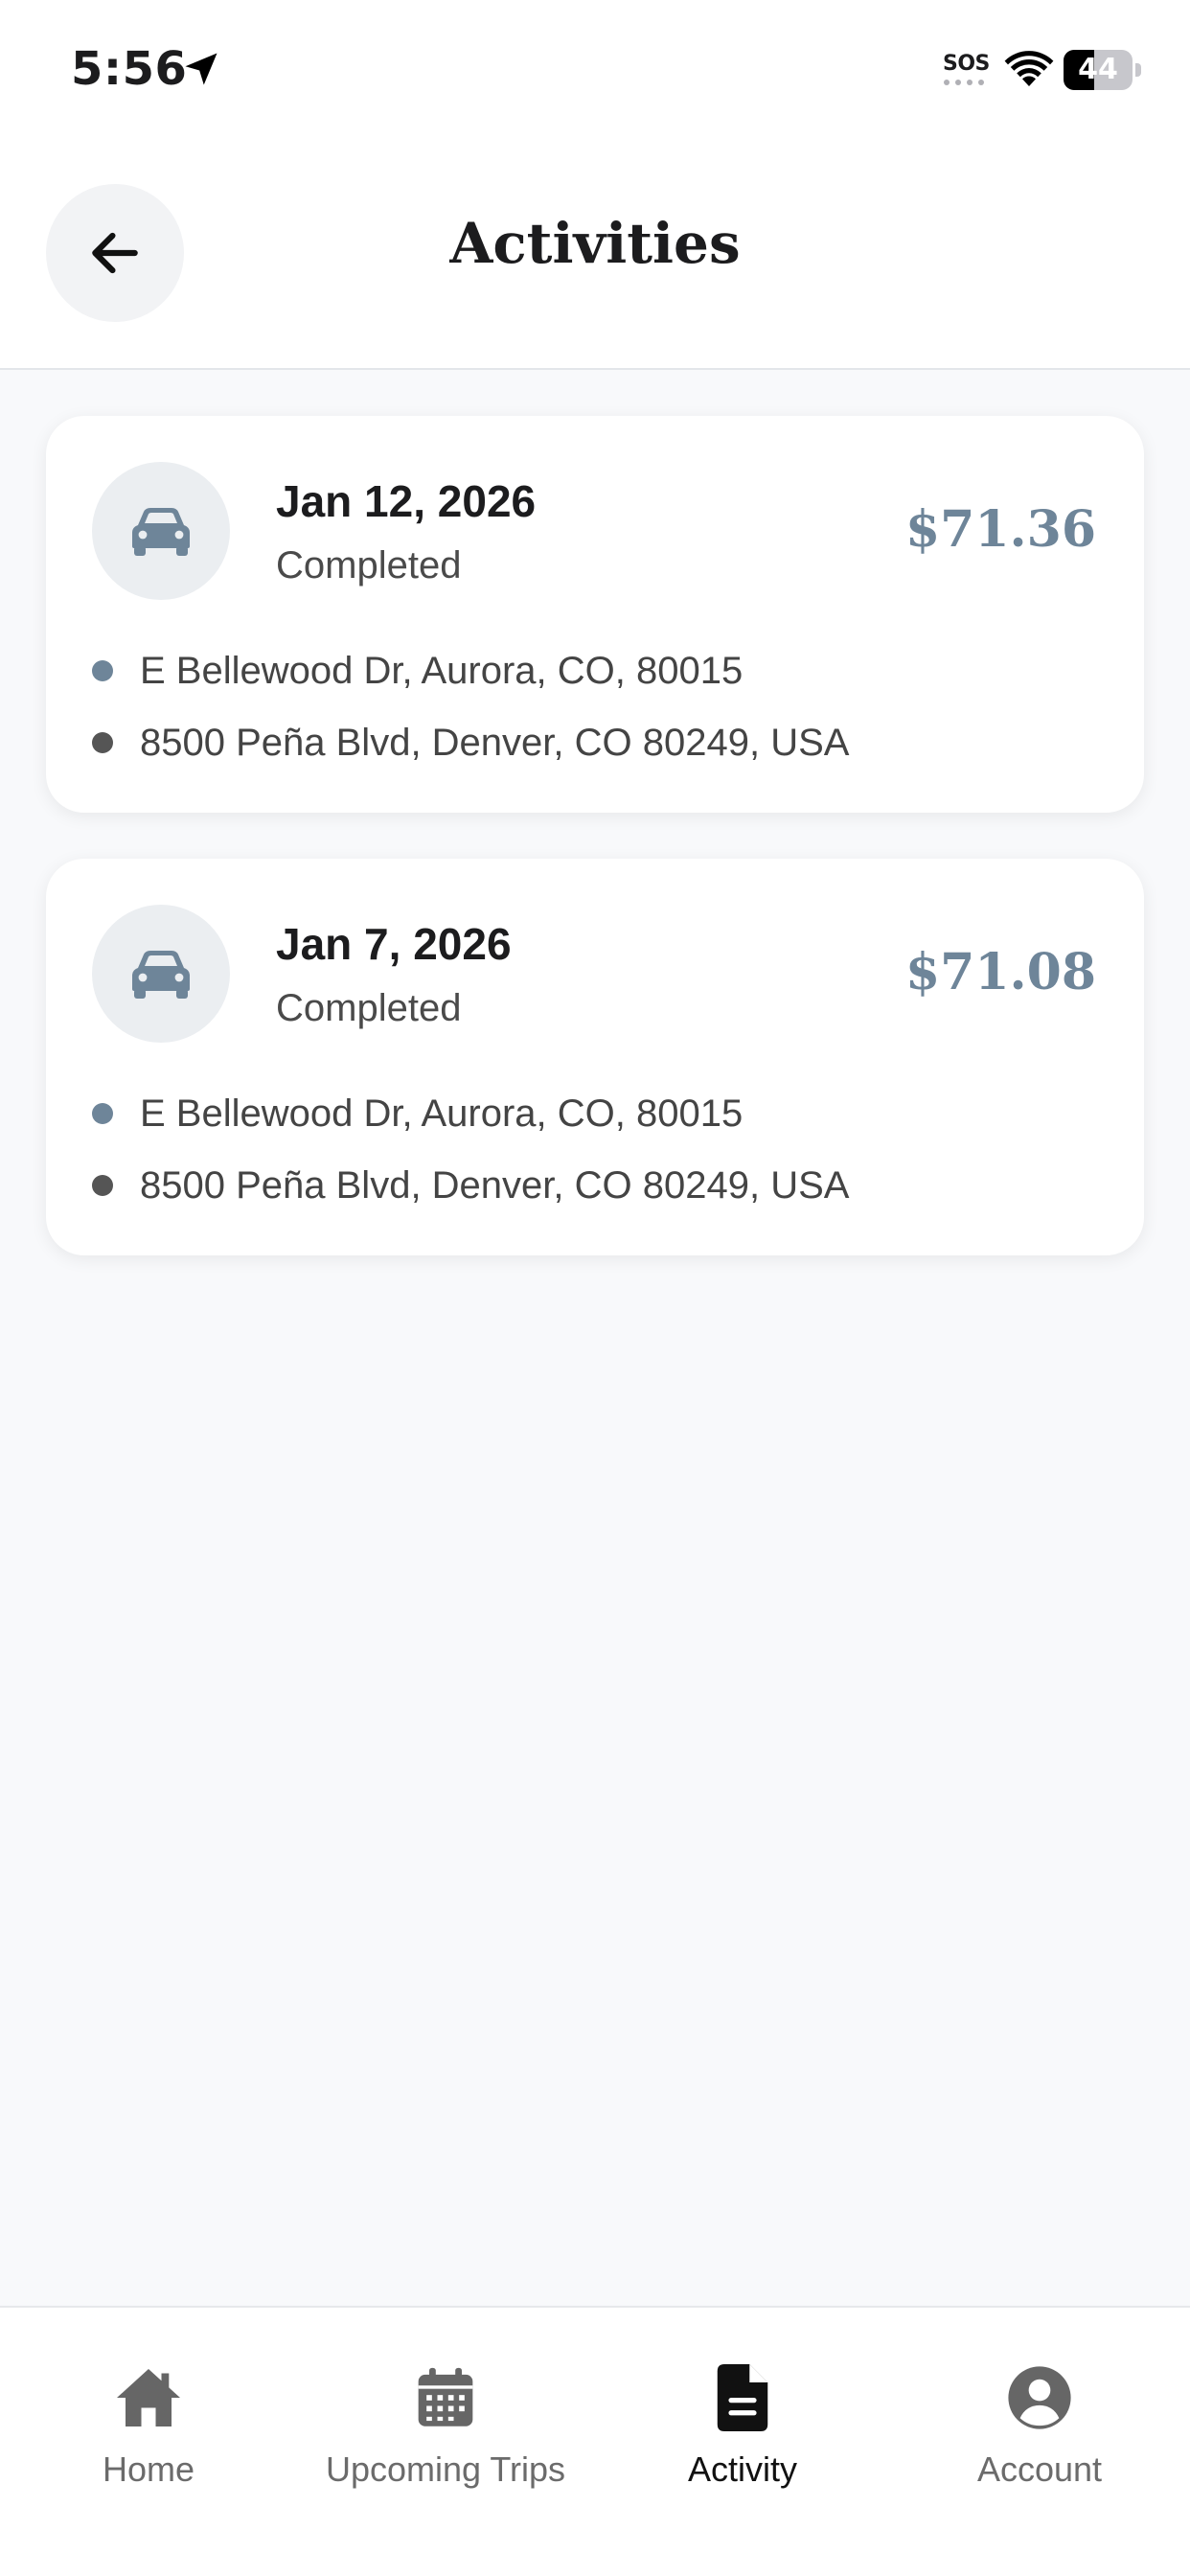  What do you see at coordinates (148, 2397) in the screenshot?
I see `home-icon` at bounding box center [148, 2397].